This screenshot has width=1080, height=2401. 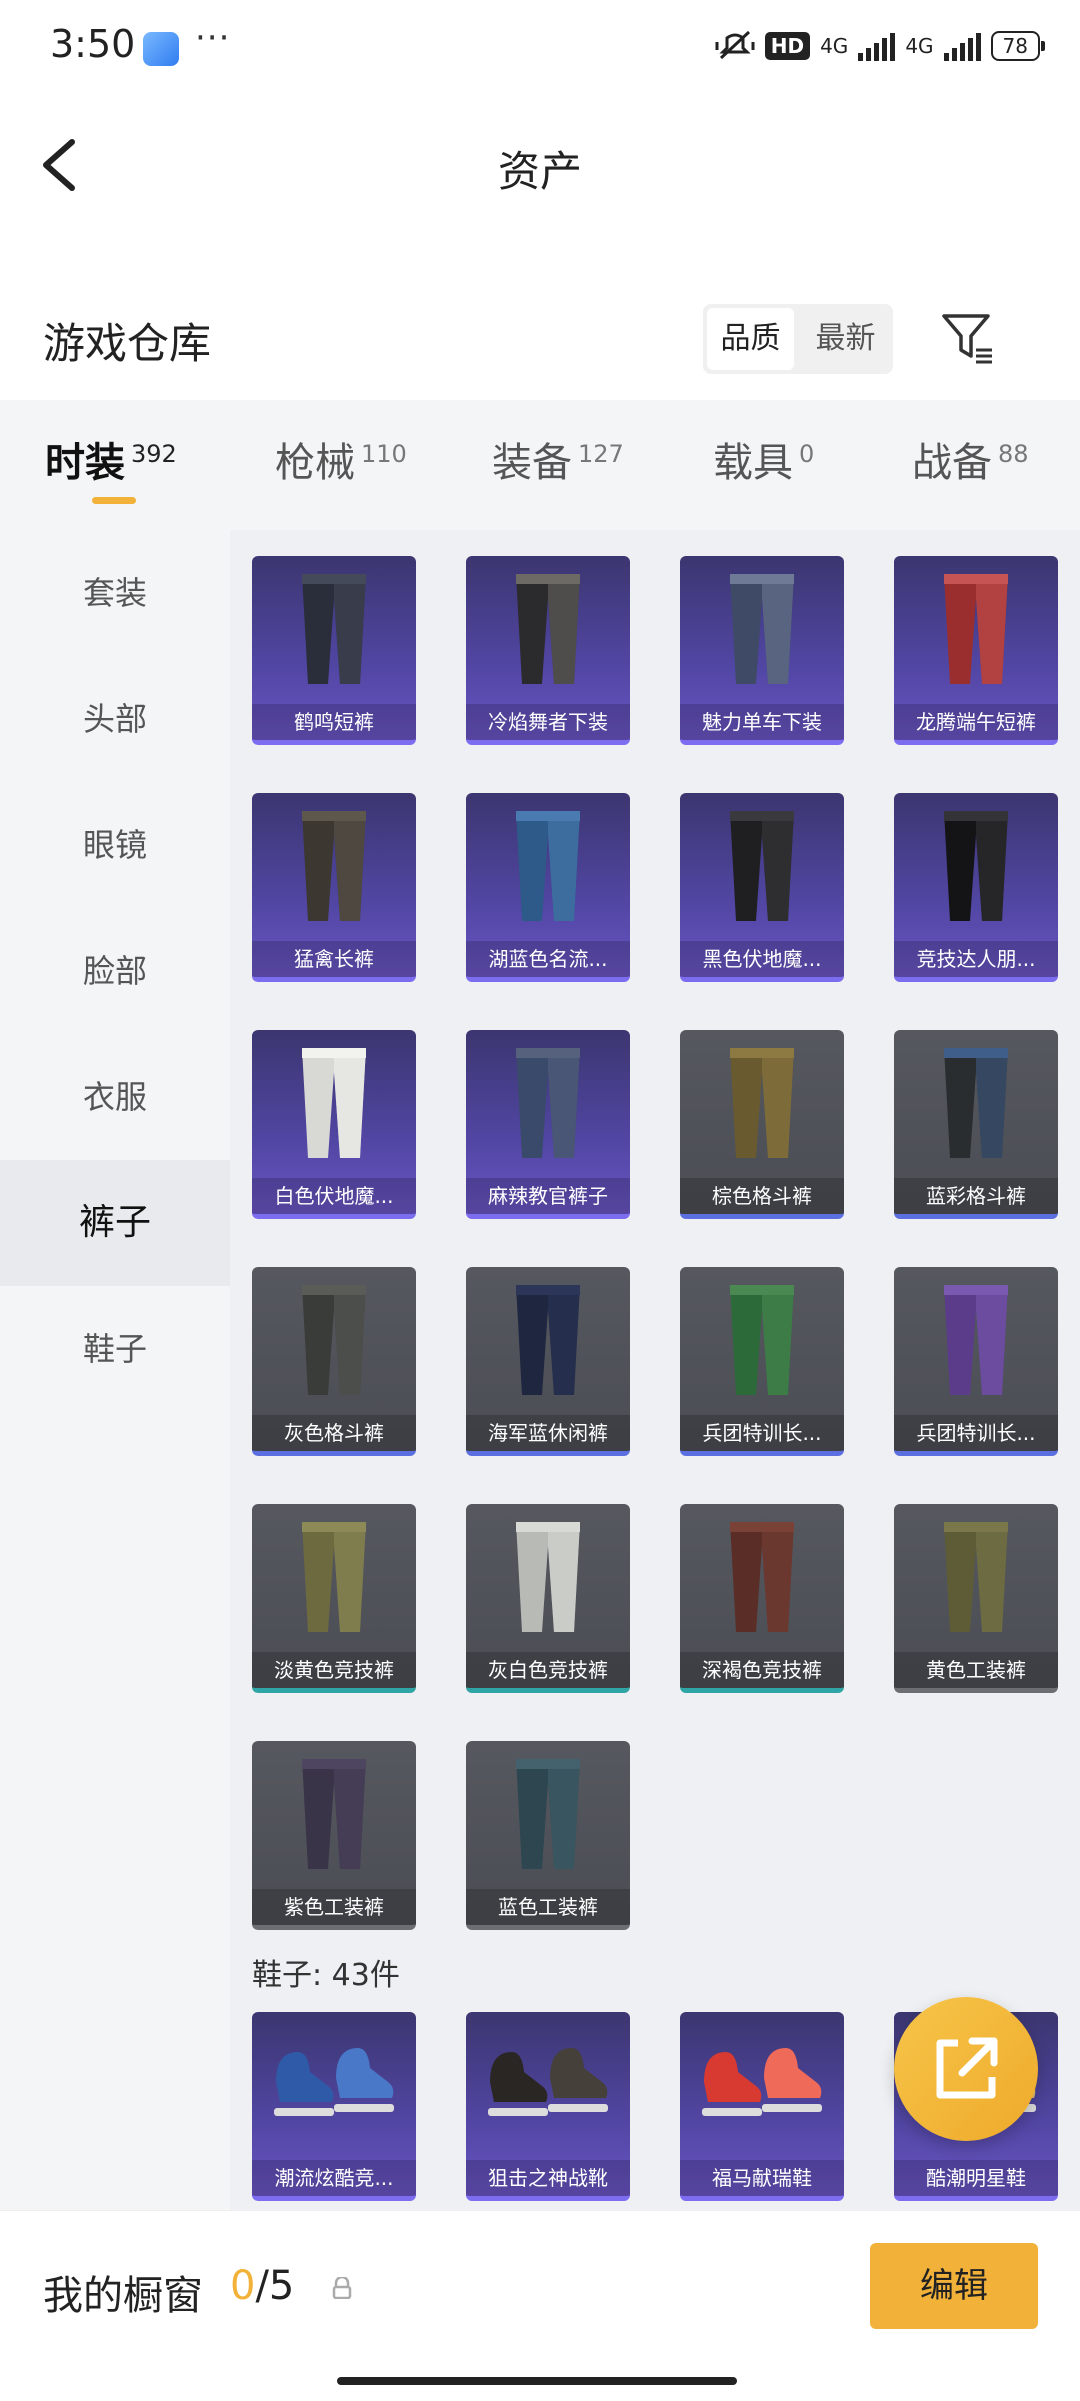 I want to click on sort-toggle: 品质 最新, so click(x=798, y=339).